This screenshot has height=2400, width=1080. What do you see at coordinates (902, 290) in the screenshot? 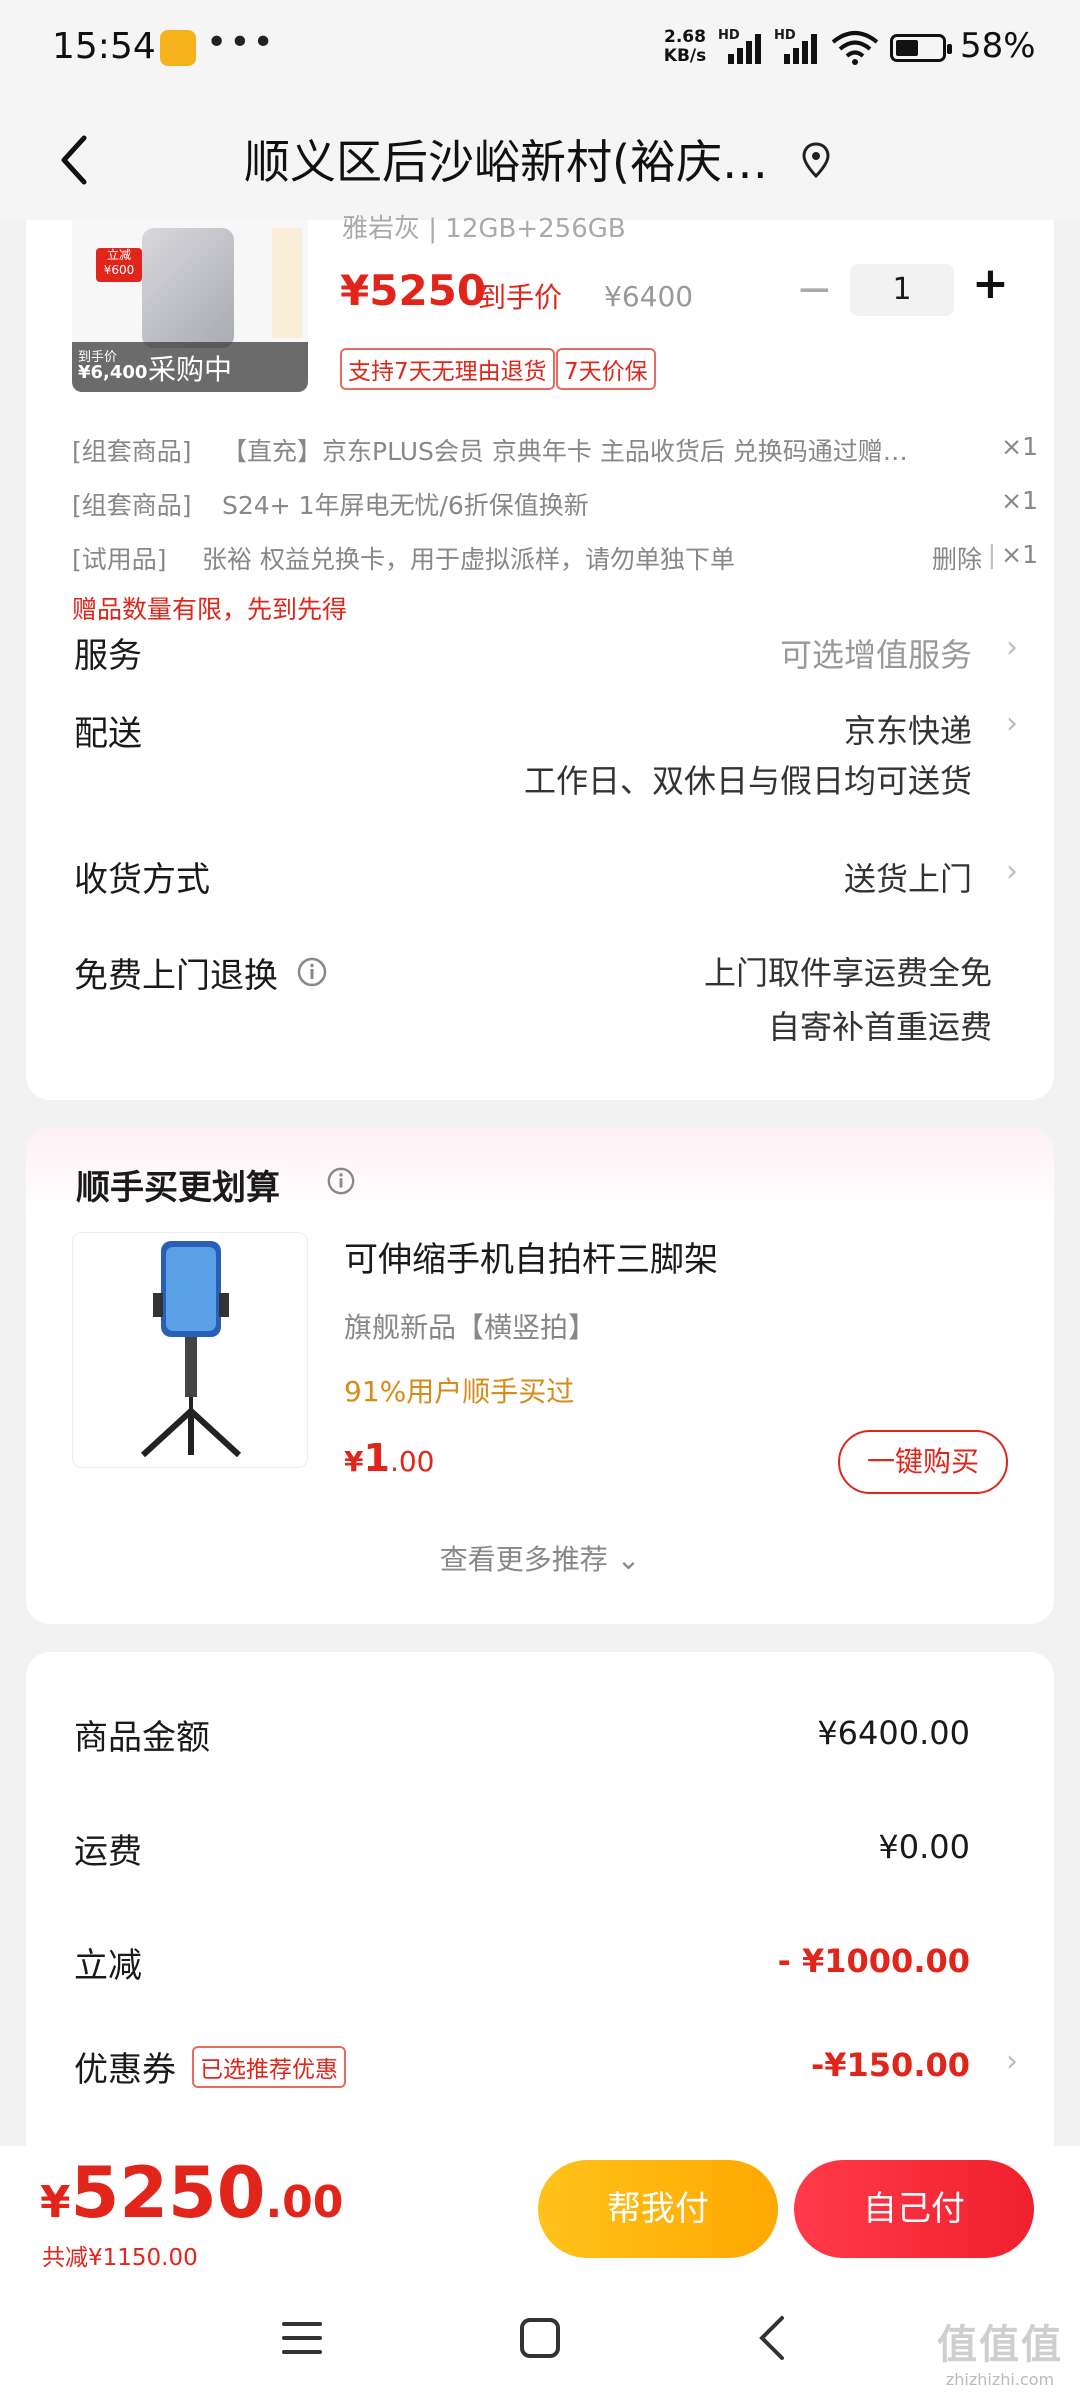
I see `quantity-value: 1` at bounding box center [902, 290].